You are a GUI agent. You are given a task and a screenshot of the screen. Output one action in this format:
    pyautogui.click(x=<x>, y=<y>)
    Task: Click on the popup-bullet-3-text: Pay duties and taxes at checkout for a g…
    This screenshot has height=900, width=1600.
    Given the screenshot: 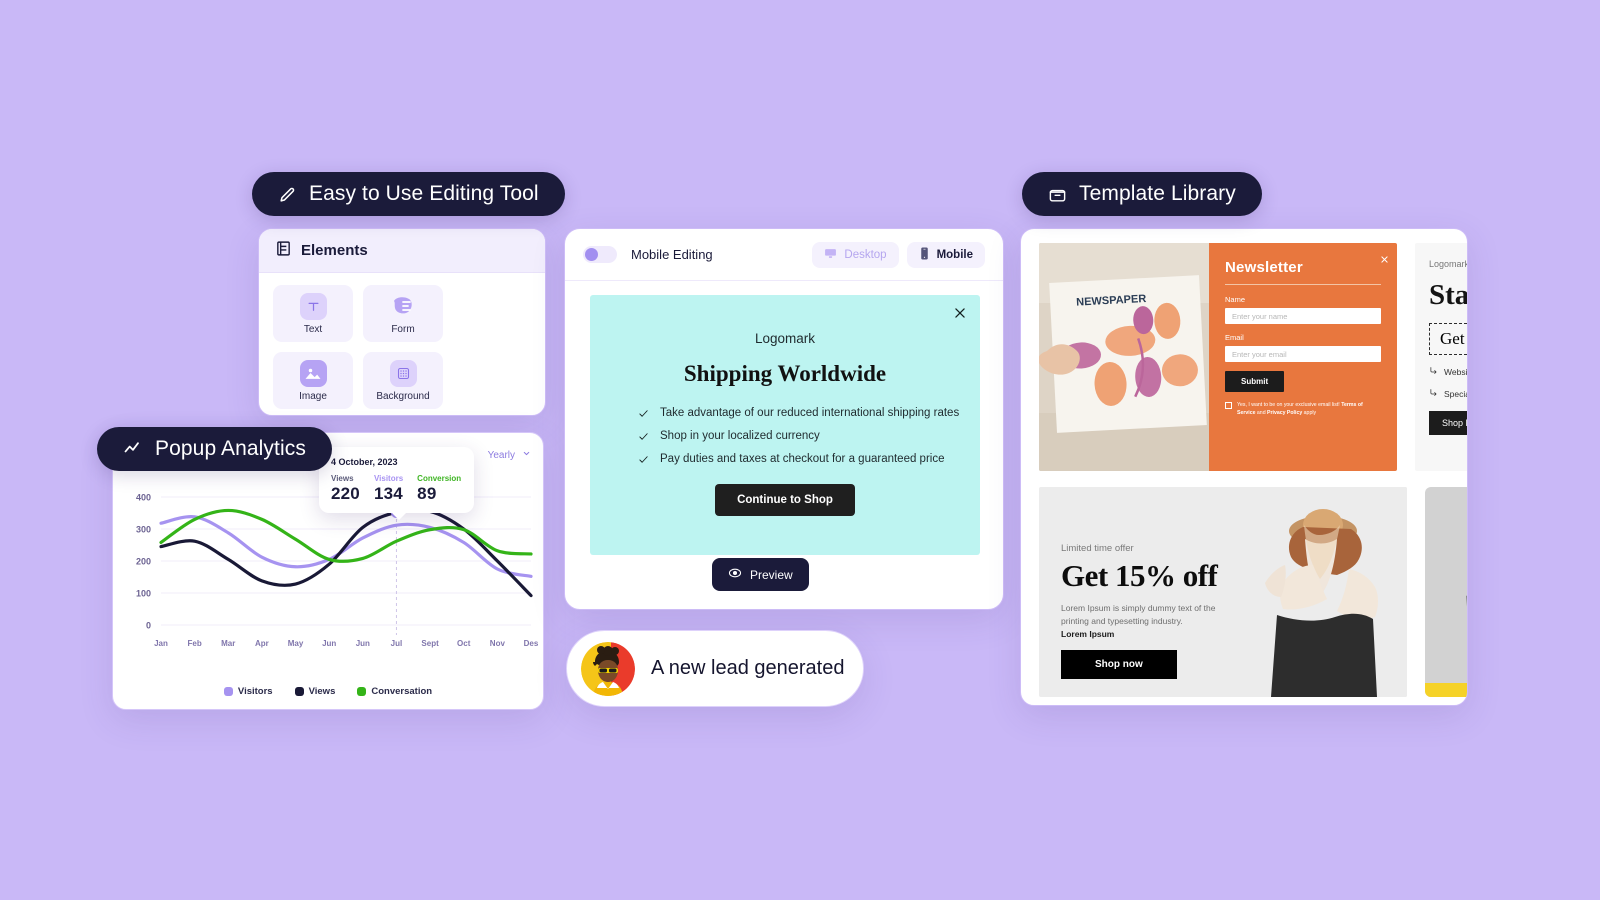 What is the action you would take?
    pyautogui.click(x=802, y=459)
    